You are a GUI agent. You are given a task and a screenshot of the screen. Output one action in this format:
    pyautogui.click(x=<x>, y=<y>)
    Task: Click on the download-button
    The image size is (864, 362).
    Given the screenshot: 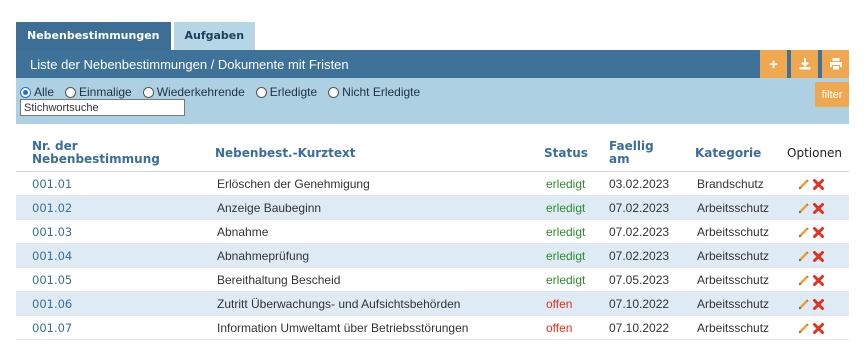 What is the action you would take?
    pyautogui.click(x=804, y=64)
    